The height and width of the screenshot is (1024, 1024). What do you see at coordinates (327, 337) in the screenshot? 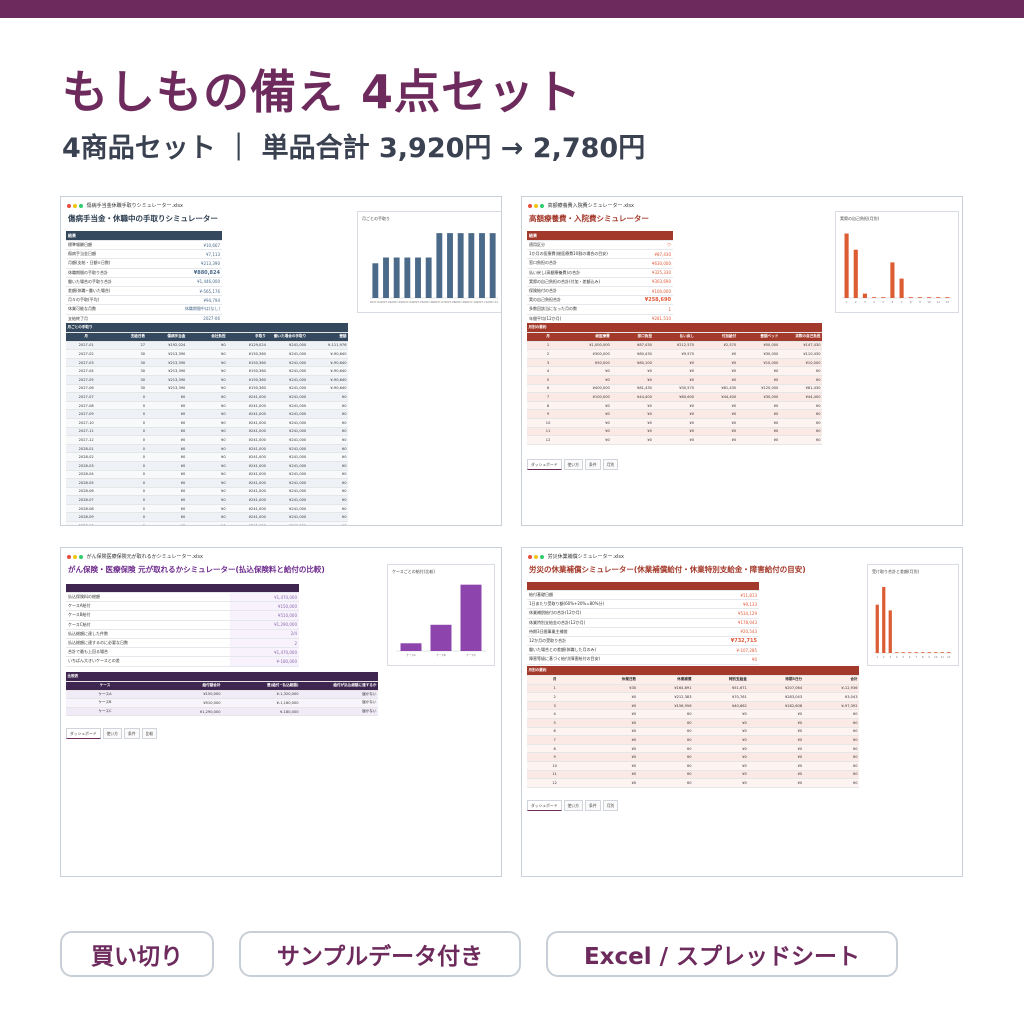
I see `column-header: 差額` at bounding box center [327, 337].